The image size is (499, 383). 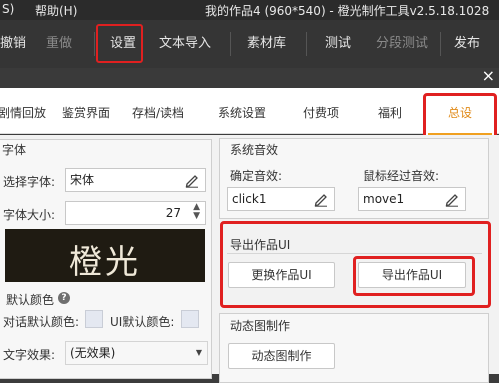 What do you see at coordinates (142, 322) in the screenshot?
I see `ui-color-label: UI默认颜色:` at bounding box center [142, 322].